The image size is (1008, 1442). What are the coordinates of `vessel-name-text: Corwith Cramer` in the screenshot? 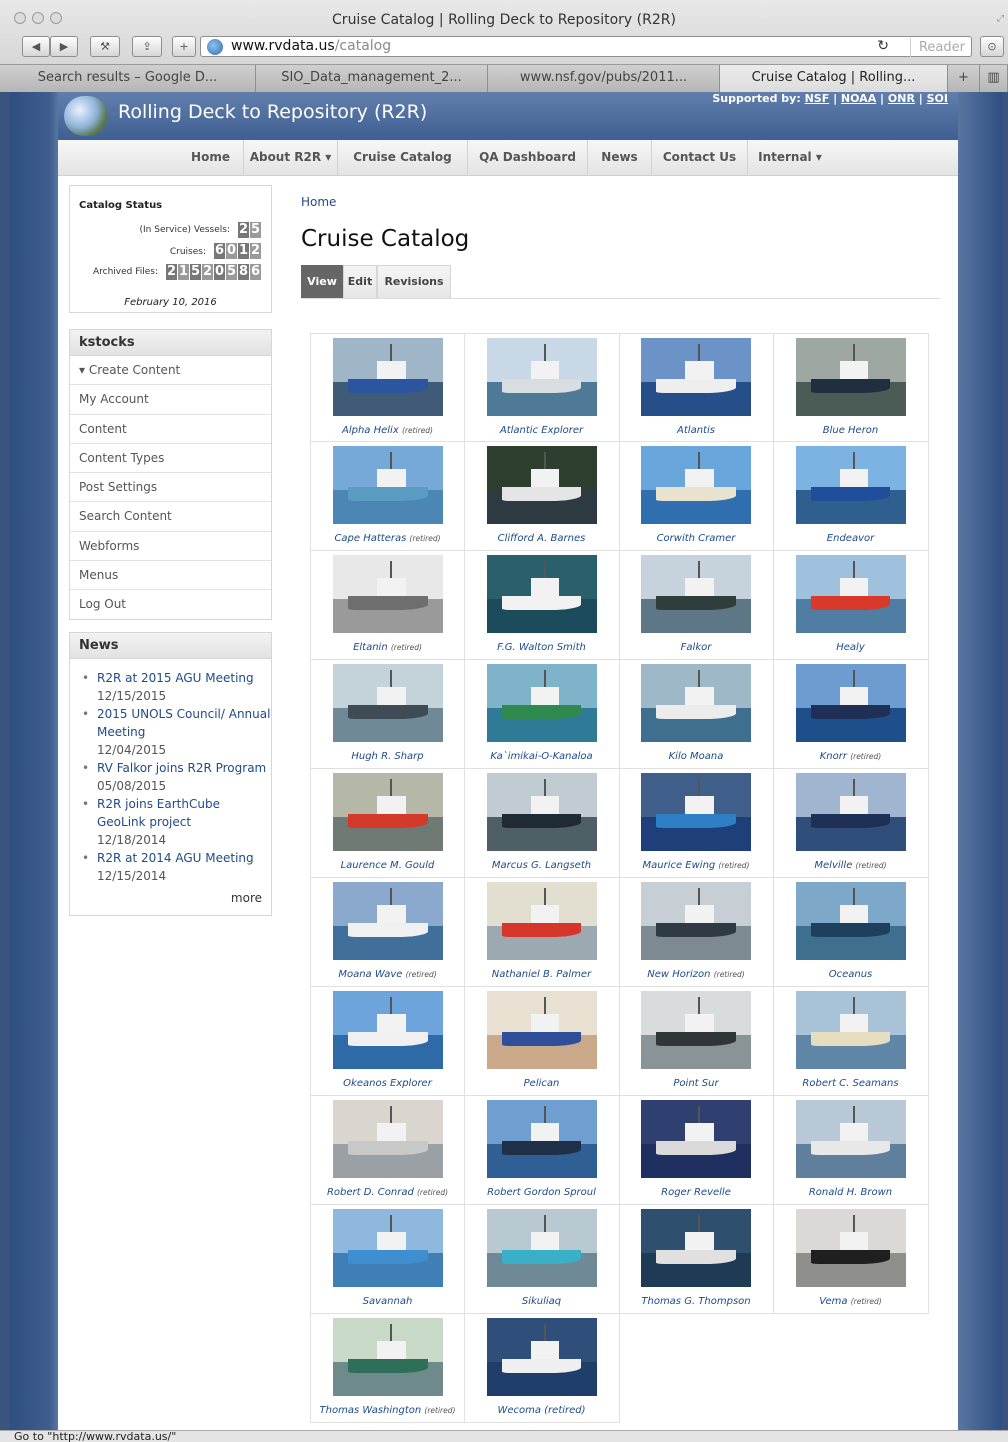 It's located at (696, 538).